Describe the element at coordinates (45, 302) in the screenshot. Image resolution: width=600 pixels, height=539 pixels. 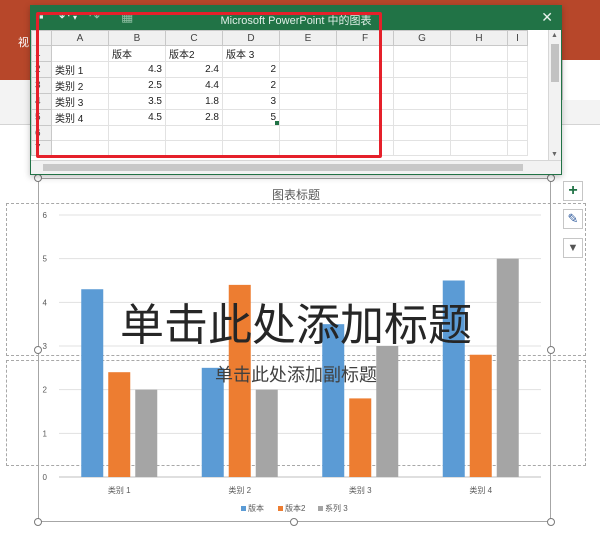
I see `y-tick-label: 4` at that location.